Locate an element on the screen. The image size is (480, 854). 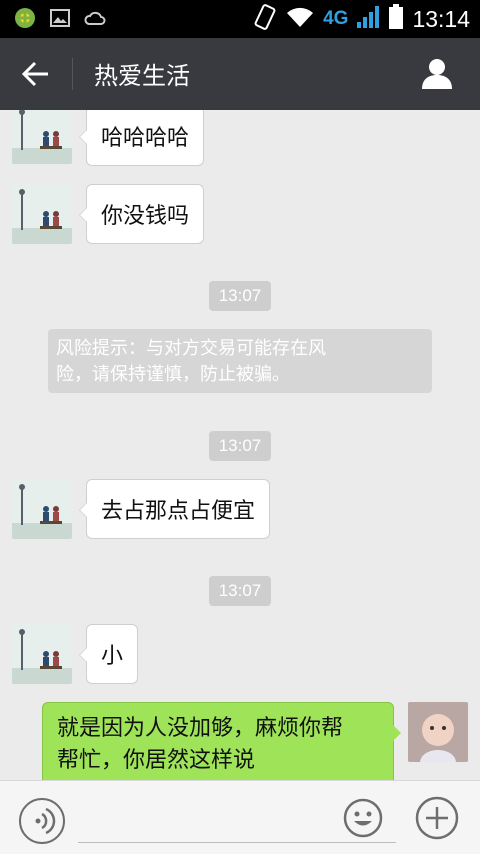
chat-info-button is located at coordinates (438, 74).